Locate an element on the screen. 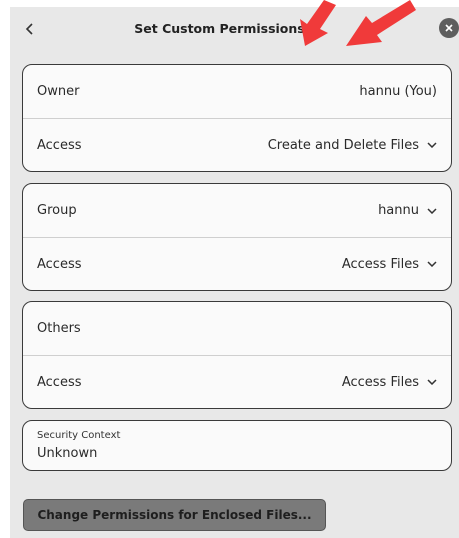 This screenshot has height=538, width=459. owner-row: Owner hannu (You) is located at coordinates (237, 91).